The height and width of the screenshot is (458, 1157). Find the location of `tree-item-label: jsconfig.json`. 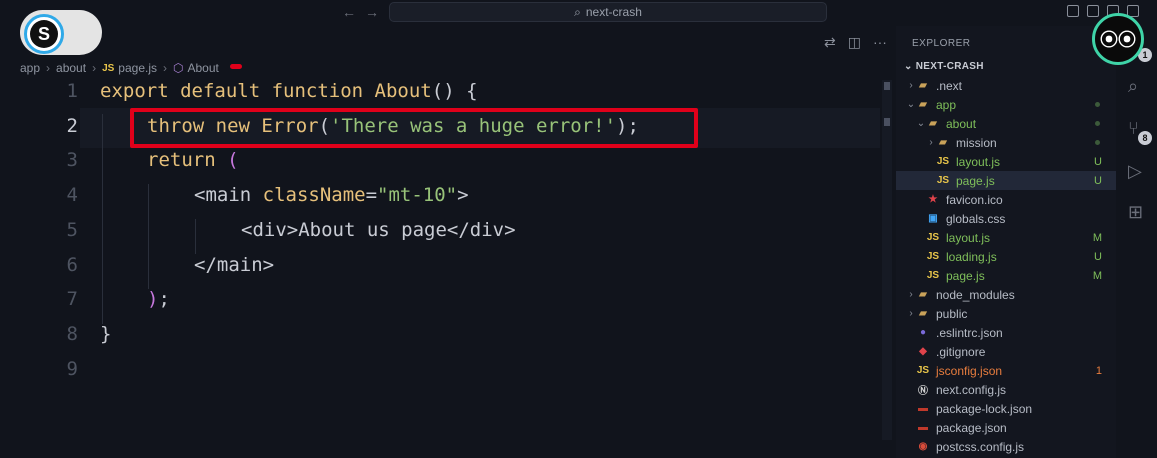

tree-item-label: jsconfig.json is located at coordinates (969, 370).